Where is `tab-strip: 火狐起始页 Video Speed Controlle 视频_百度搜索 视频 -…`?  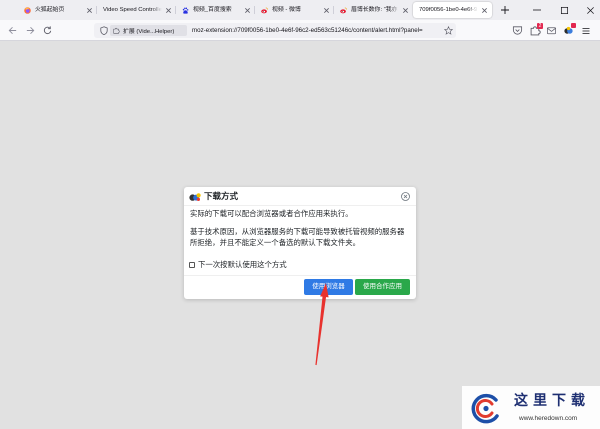 tab-strip: 火狐起始页 Video Speed Controlle 视频_百度搜索 视频 -… is located at coordinates (255, 10).